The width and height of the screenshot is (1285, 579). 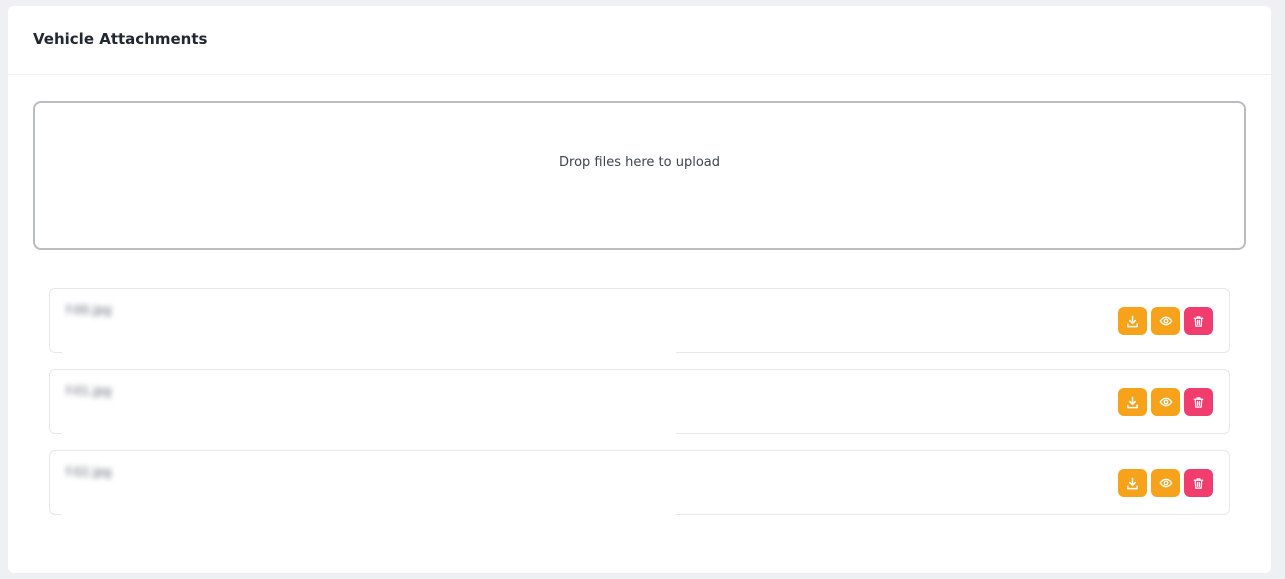 What do you see at coordinates (369, 402) in the screenshot?
I see `file-info: f-01.jpg` at bounding box center [369, 402].